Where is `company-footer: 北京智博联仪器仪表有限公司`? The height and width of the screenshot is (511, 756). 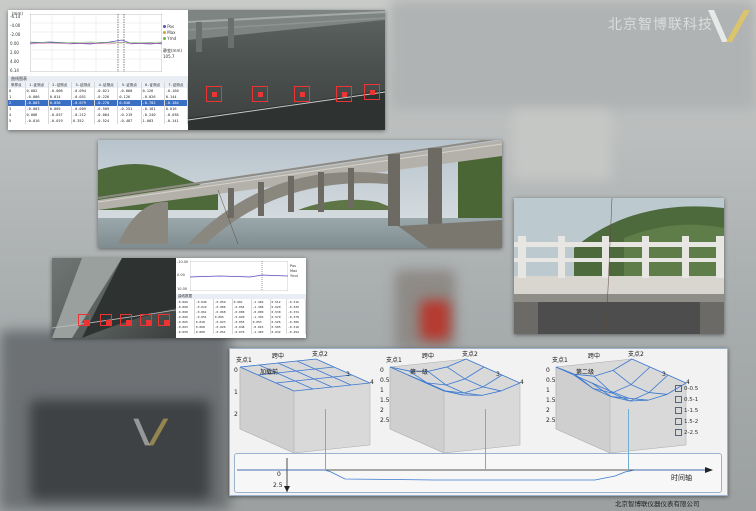 company-footer: 北京智博联仪器仪表有限公司 is located at coordinates (657, 504).